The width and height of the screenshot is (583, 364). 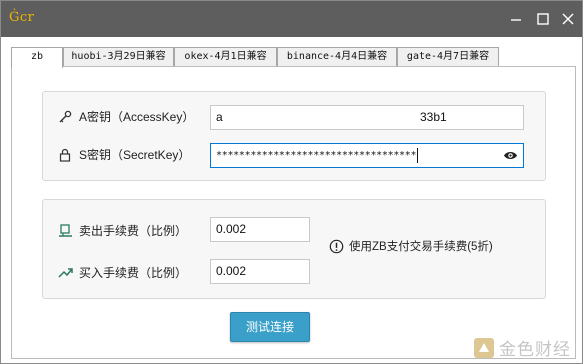 What do you see at coordinates (367, 117) in the screenshot?
I see `access-key-input: a 33b1` at bounding box center [367, 117].